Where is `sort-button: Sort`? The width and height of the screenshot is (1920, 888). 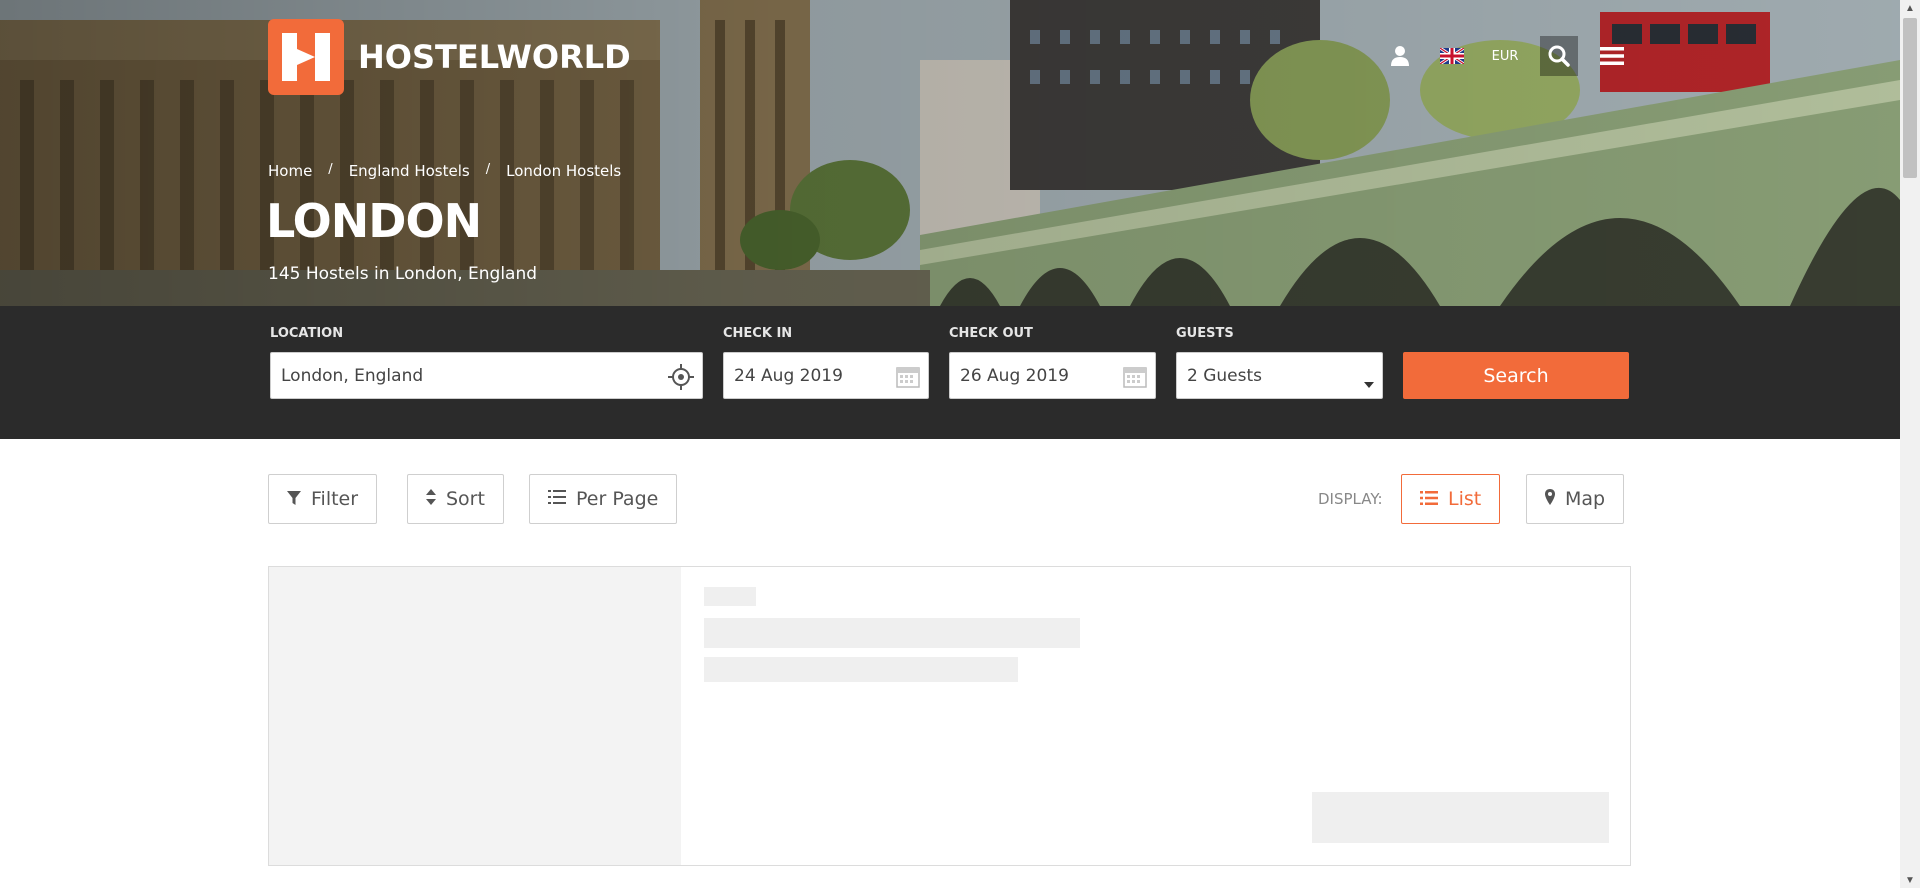
sort-button: Sort is located at coordinates (455, 499).